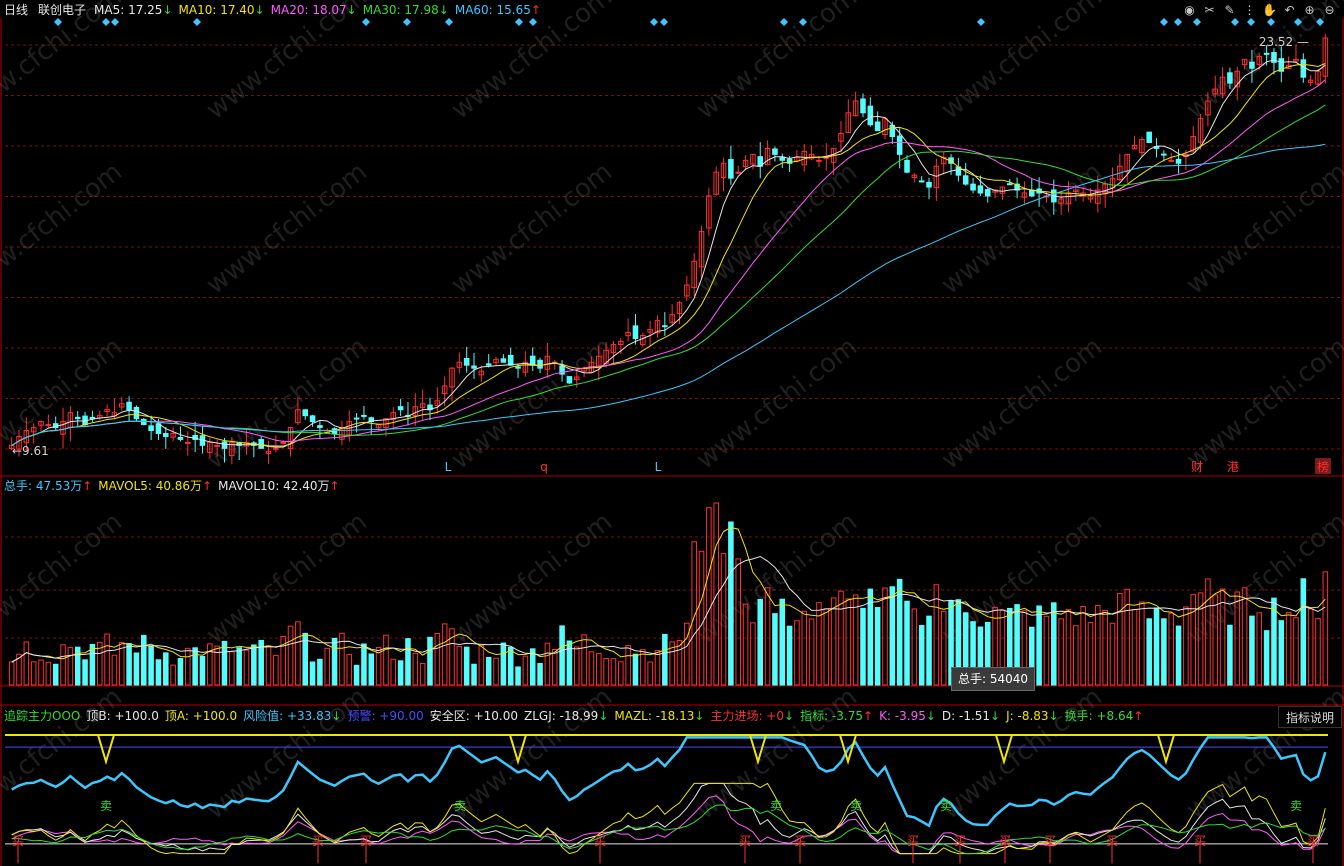 The height and width of the screenshot is (866, 1344). Describe the element at coordinates (1209, 9) in the screenshot. I see `scissors-icon: ✂` at that location.